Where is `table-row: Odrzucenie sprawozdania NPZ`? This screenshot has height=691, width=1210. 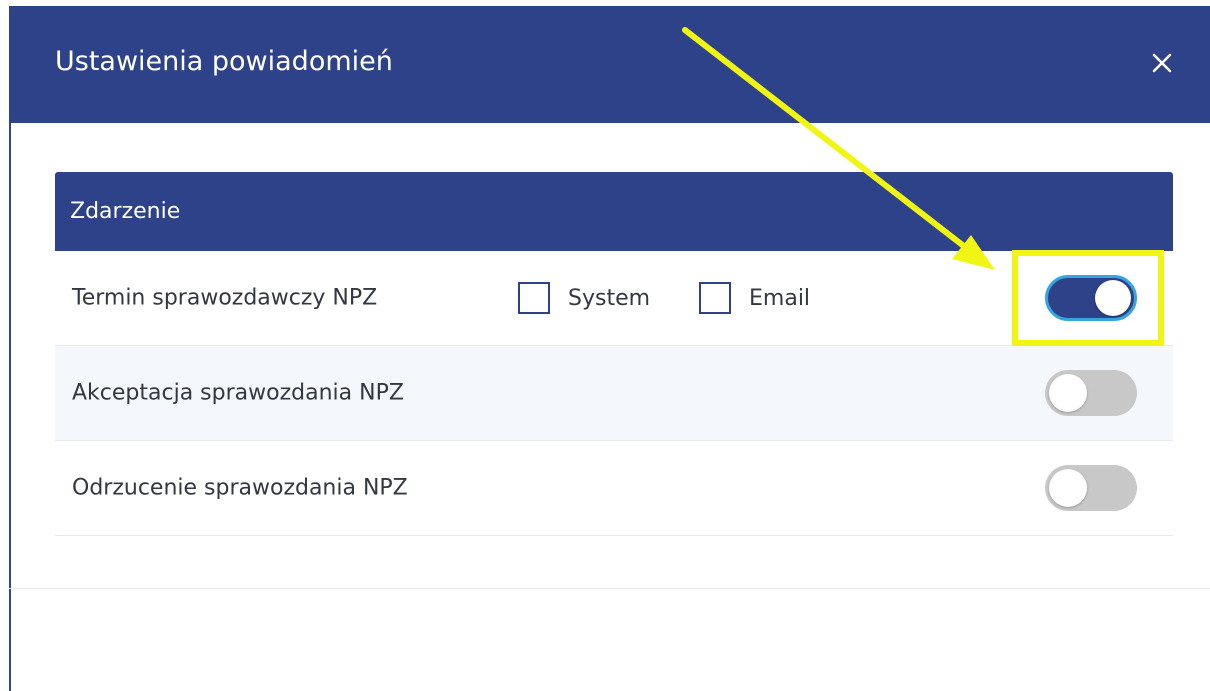
table-row: Odrzucenie sprawozdania NPZ is located at coordinates (614, 488).